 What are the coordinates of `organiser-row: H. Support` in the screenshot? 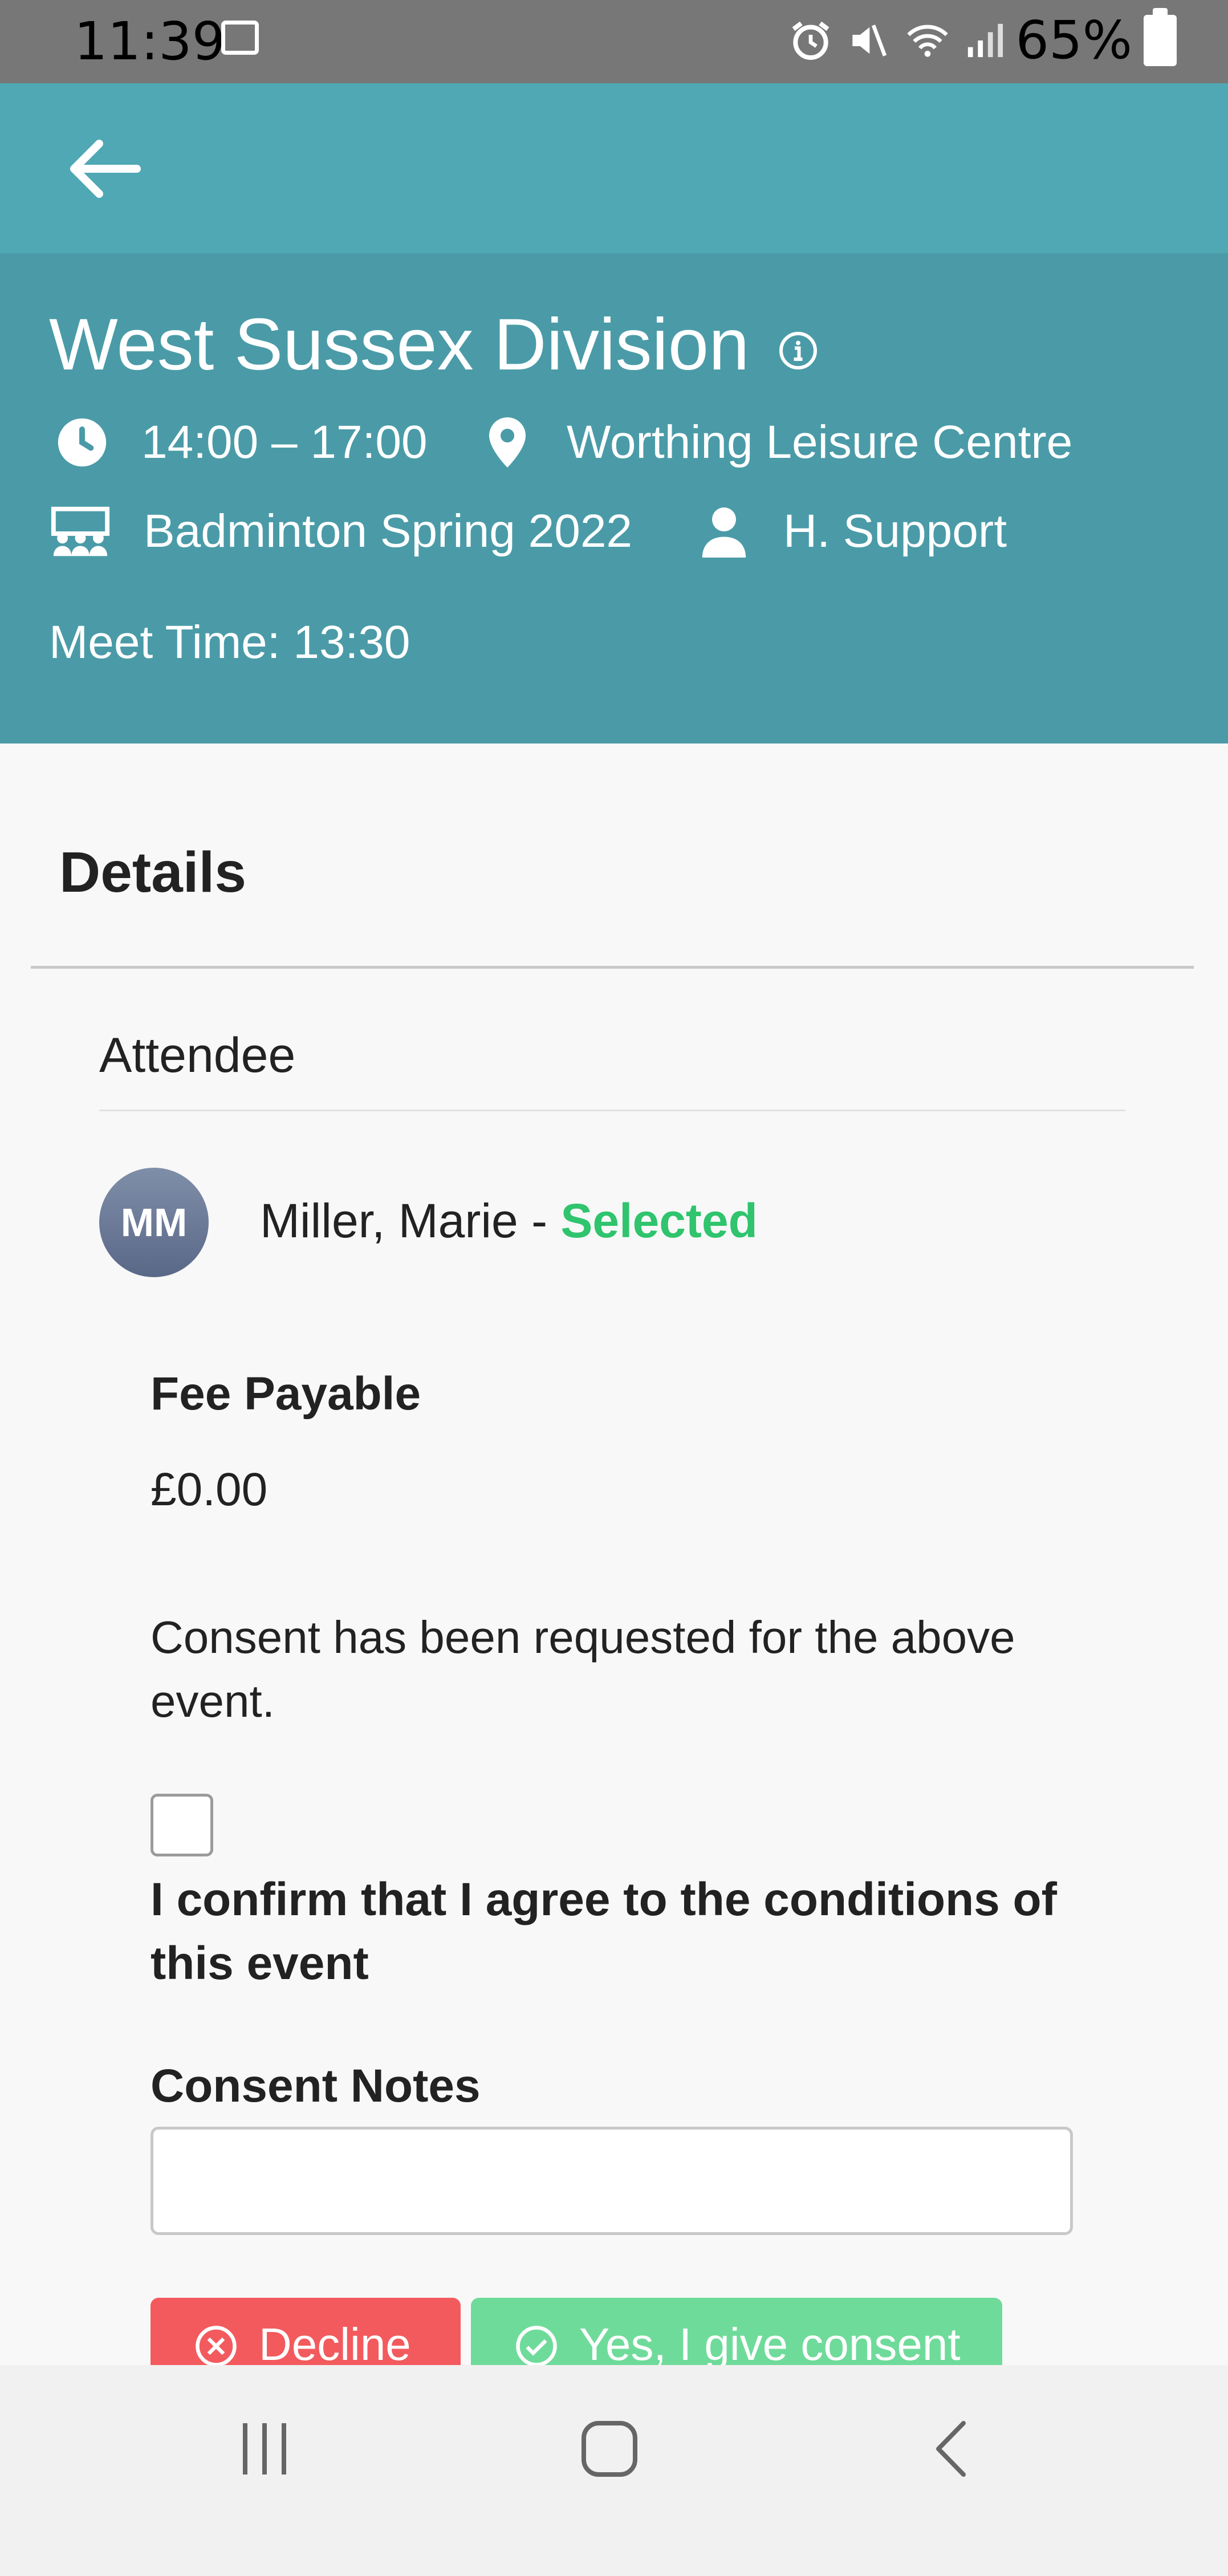 It's located at (852, 531).